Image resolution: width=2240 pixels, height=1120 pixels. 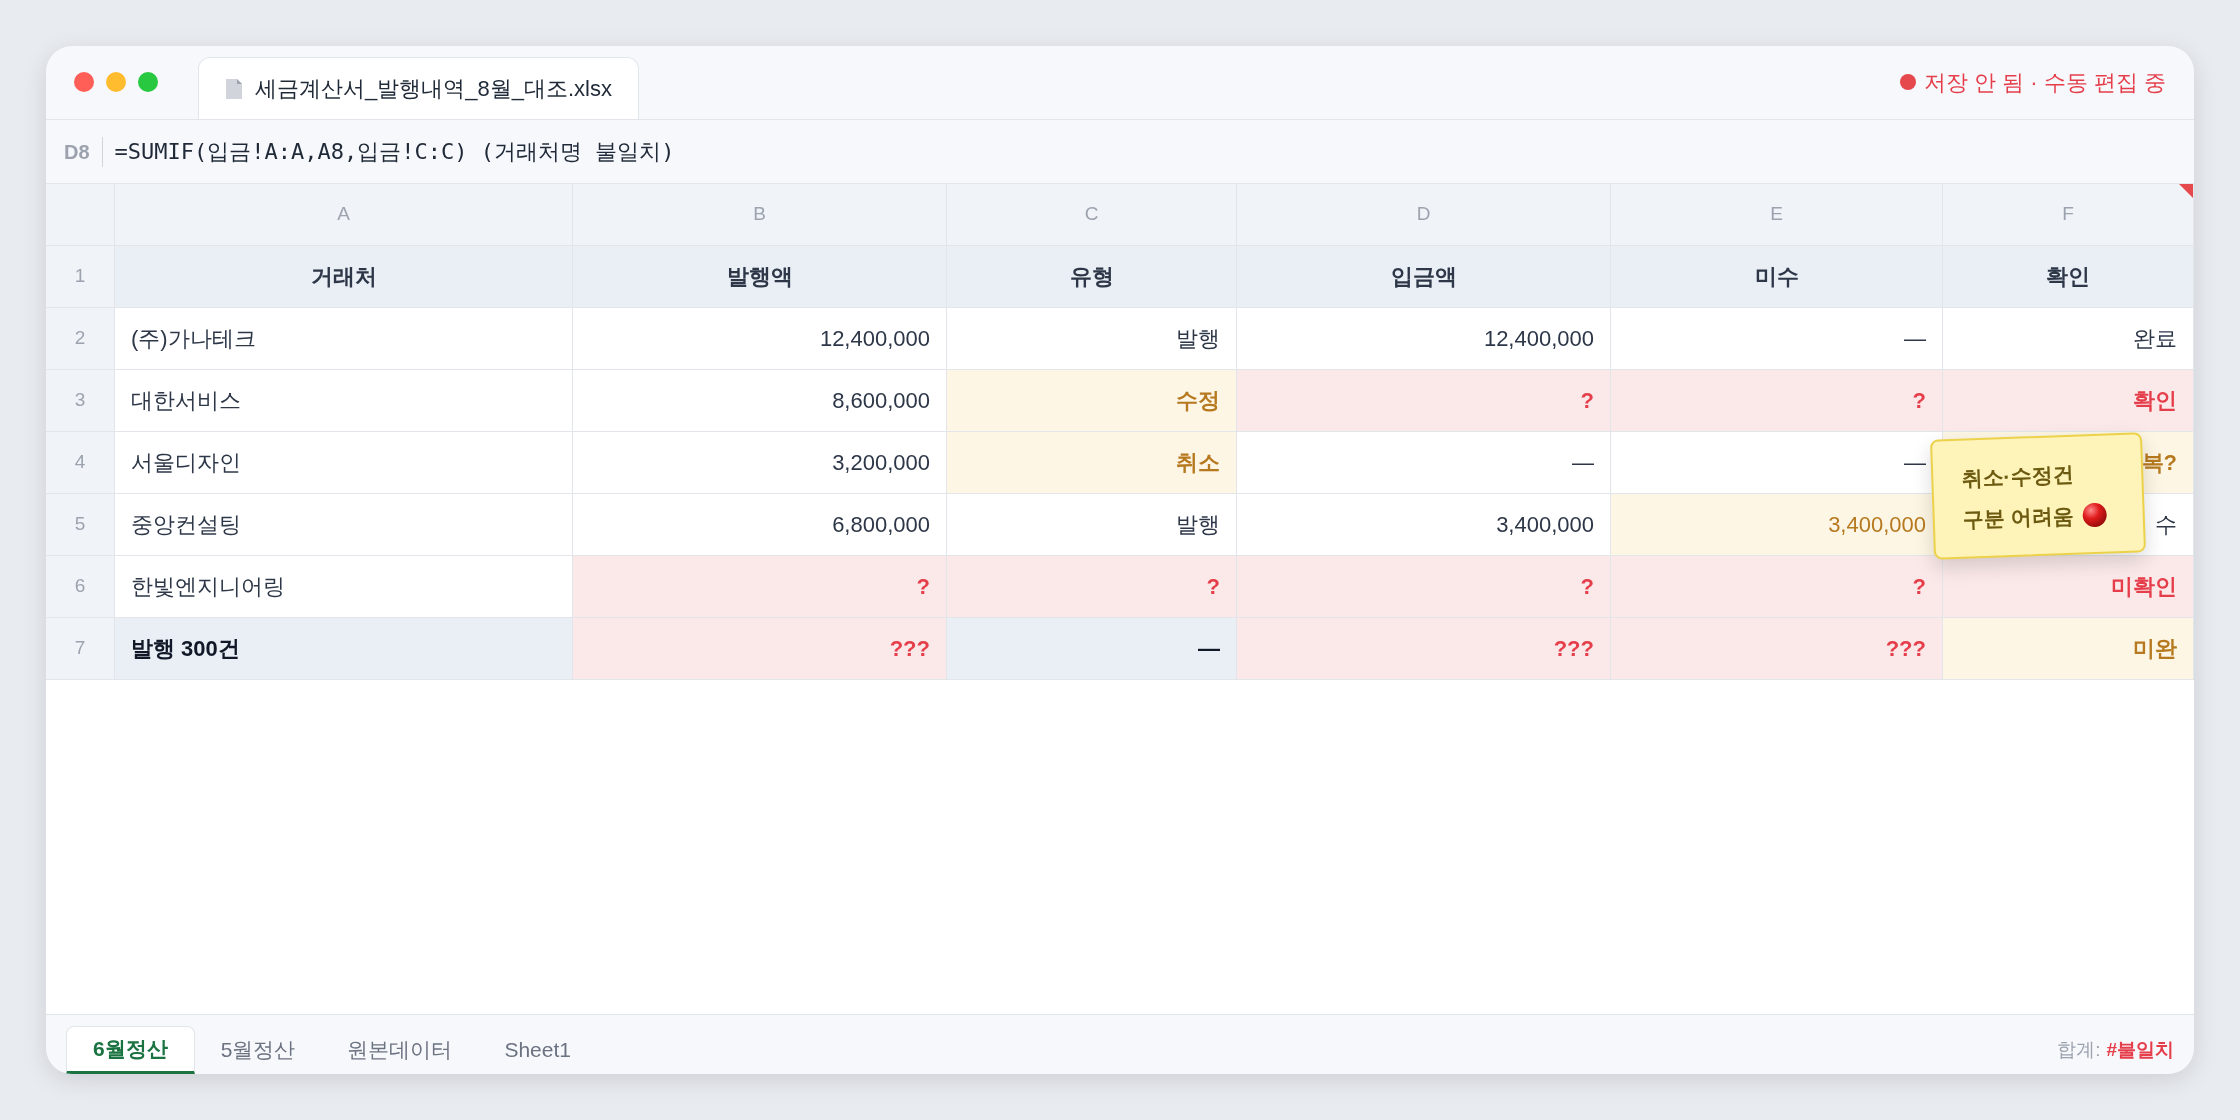 What do you see at coordinates (84, 82) in the screenshot?
I see `close-button` at bounding box center [84, 82].